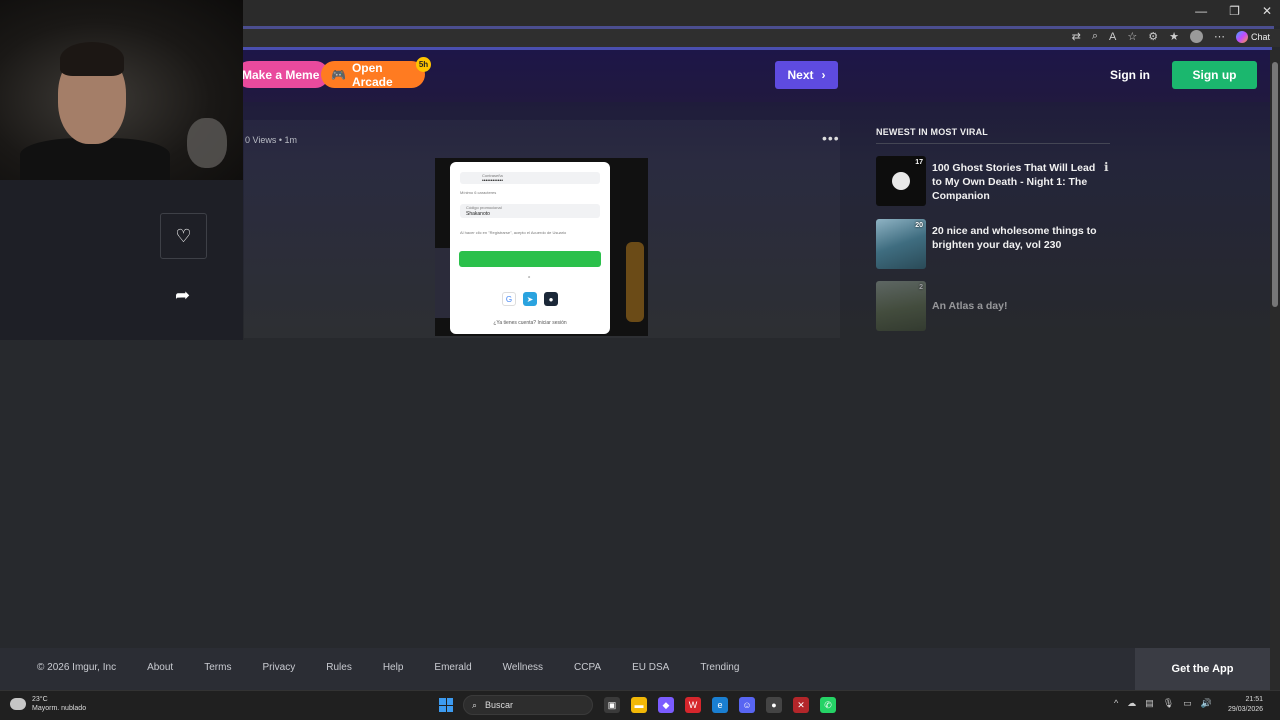 This screenshot has height=720, width=1280. What do you see at coordinates (530, 259) in the screenshot?
I see `register-button-shot` at bounding box center [530, 259].